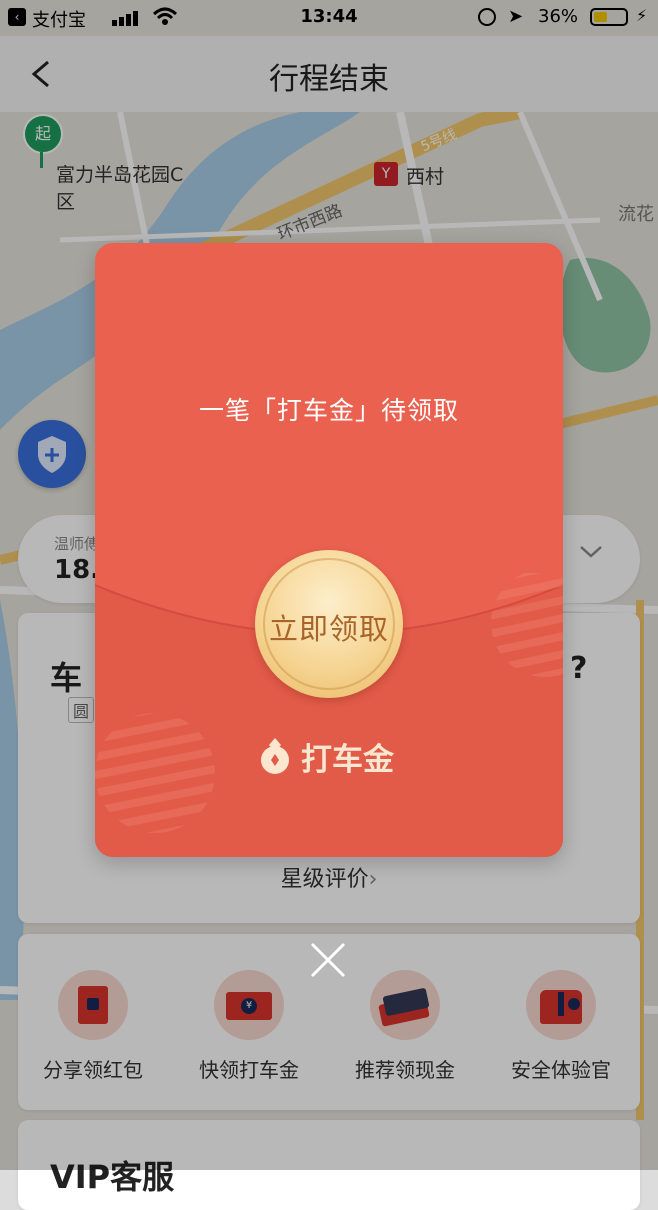 The image size is (658, 1210). What do you see at coordinates (275, 756) in the screenshot?
I see `coin-drop-icon` at bounding box center [275, 756].